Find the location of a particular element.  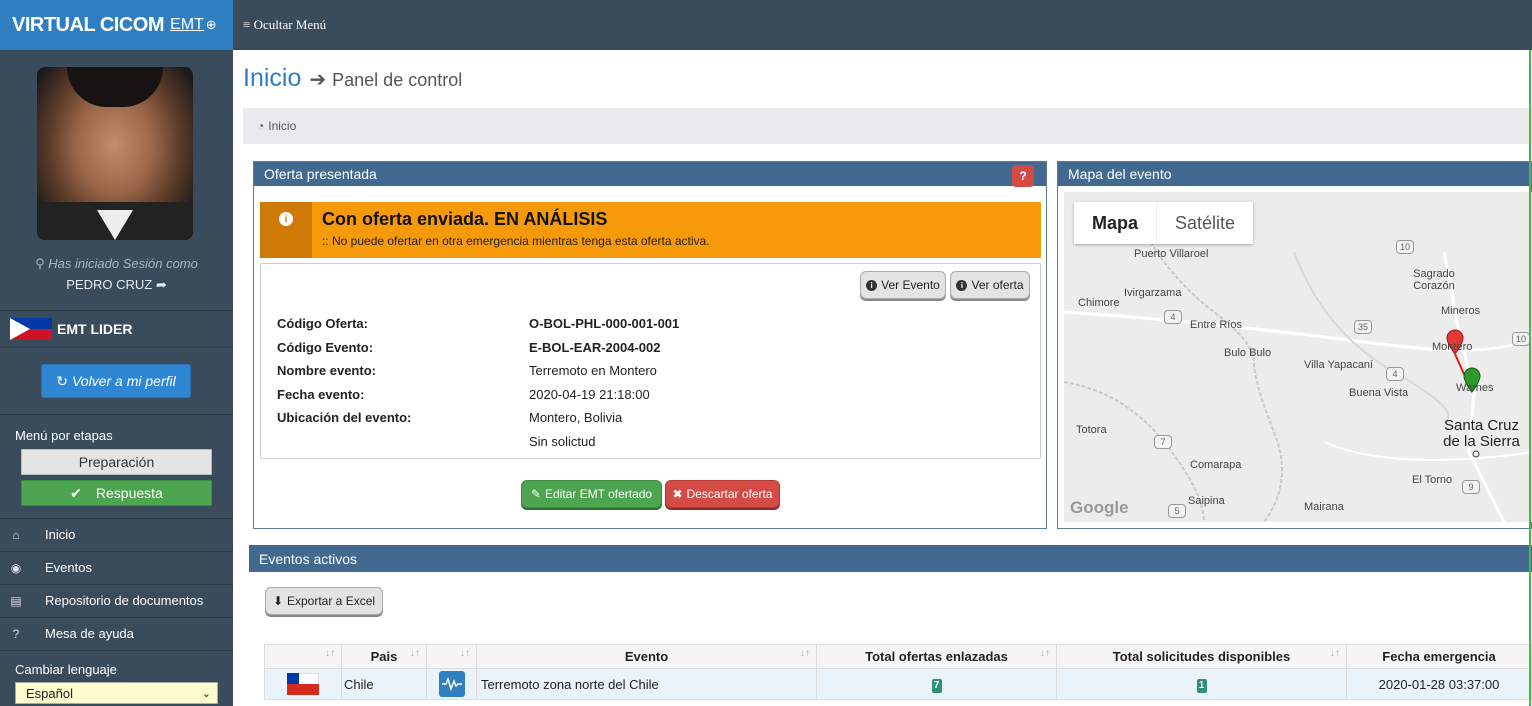

stage-preparation-label: Preparación is located at coordinates (116, 462).